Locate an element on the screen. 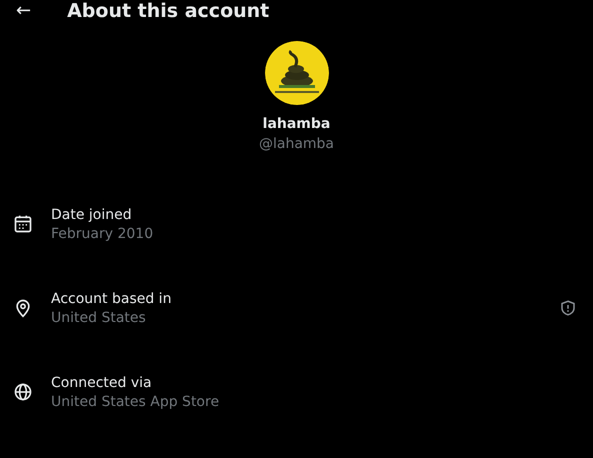 The image size is (593, 458). globe-icon is located at coordinates (23, 392).